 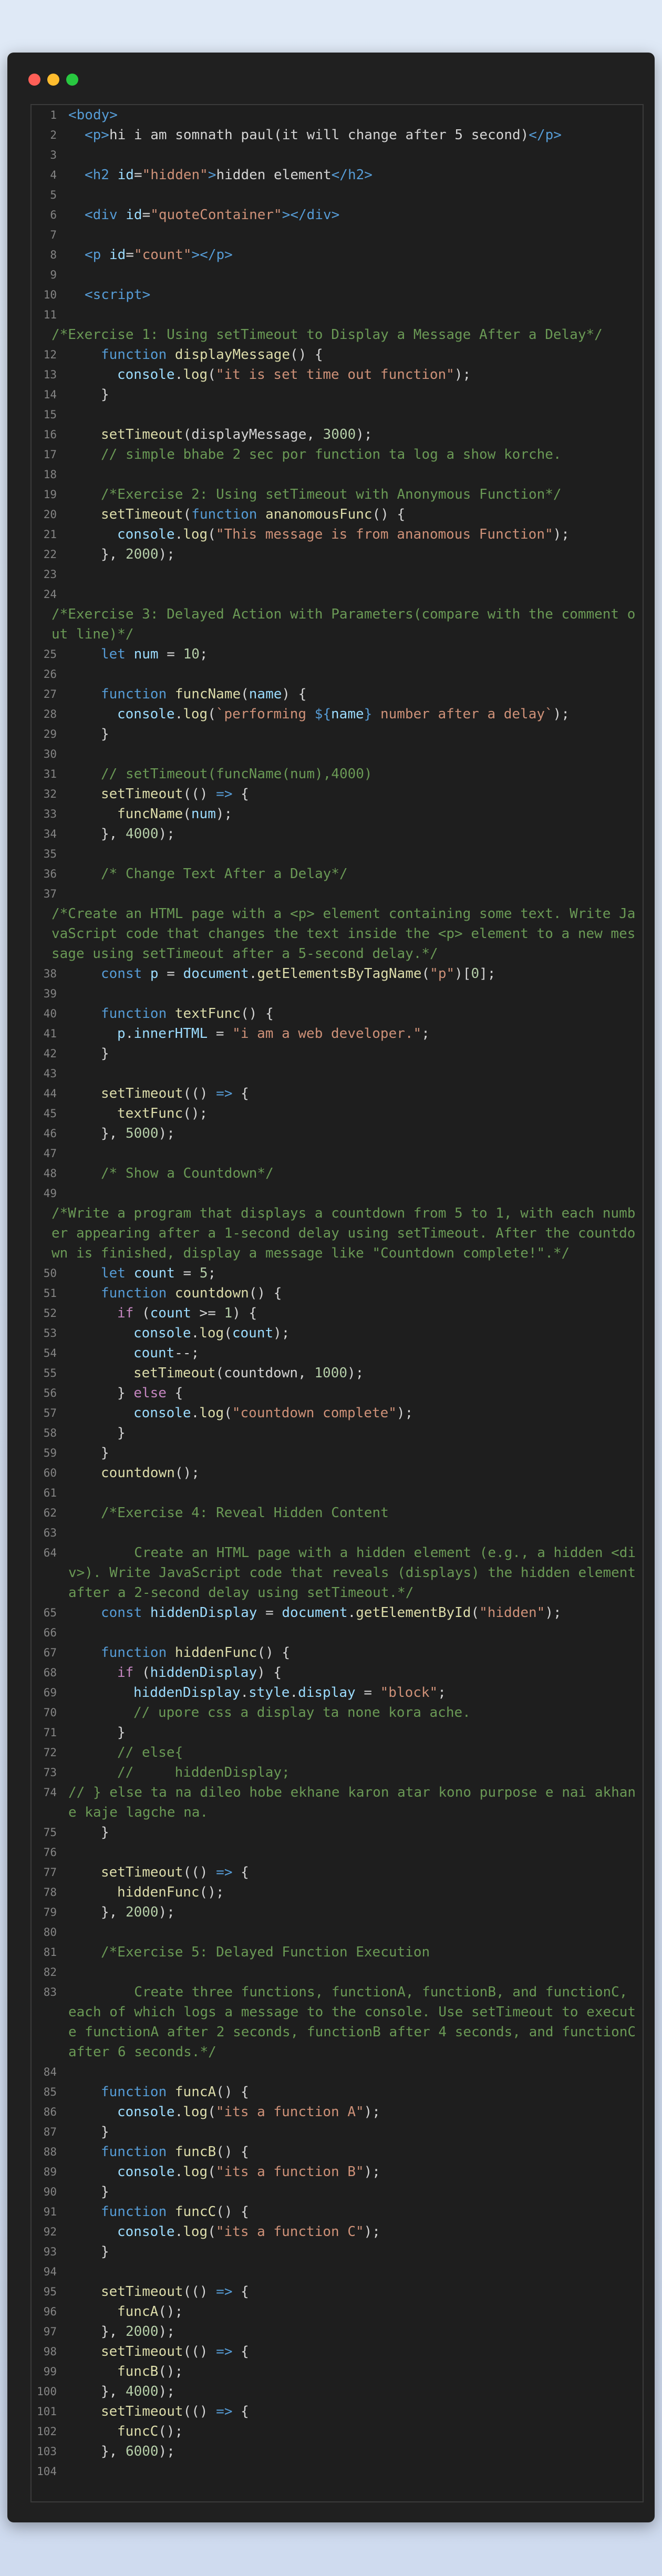 I want to click on line-number: 103, so click(x=47, y=2451).